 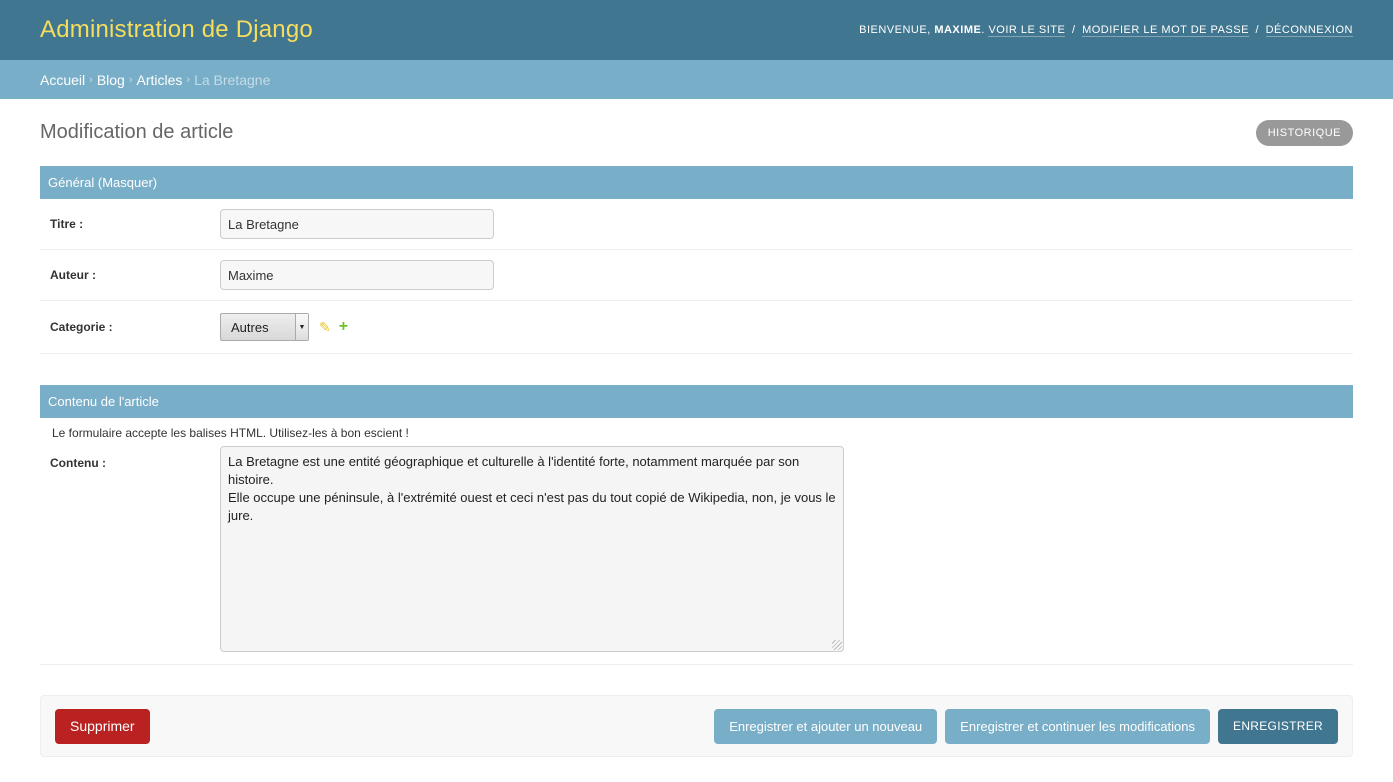 What do you see at coordinates (62, 80) in the screenshot?
I see `breadcrumb-home: Accueil` at bounding box center [62, 80].